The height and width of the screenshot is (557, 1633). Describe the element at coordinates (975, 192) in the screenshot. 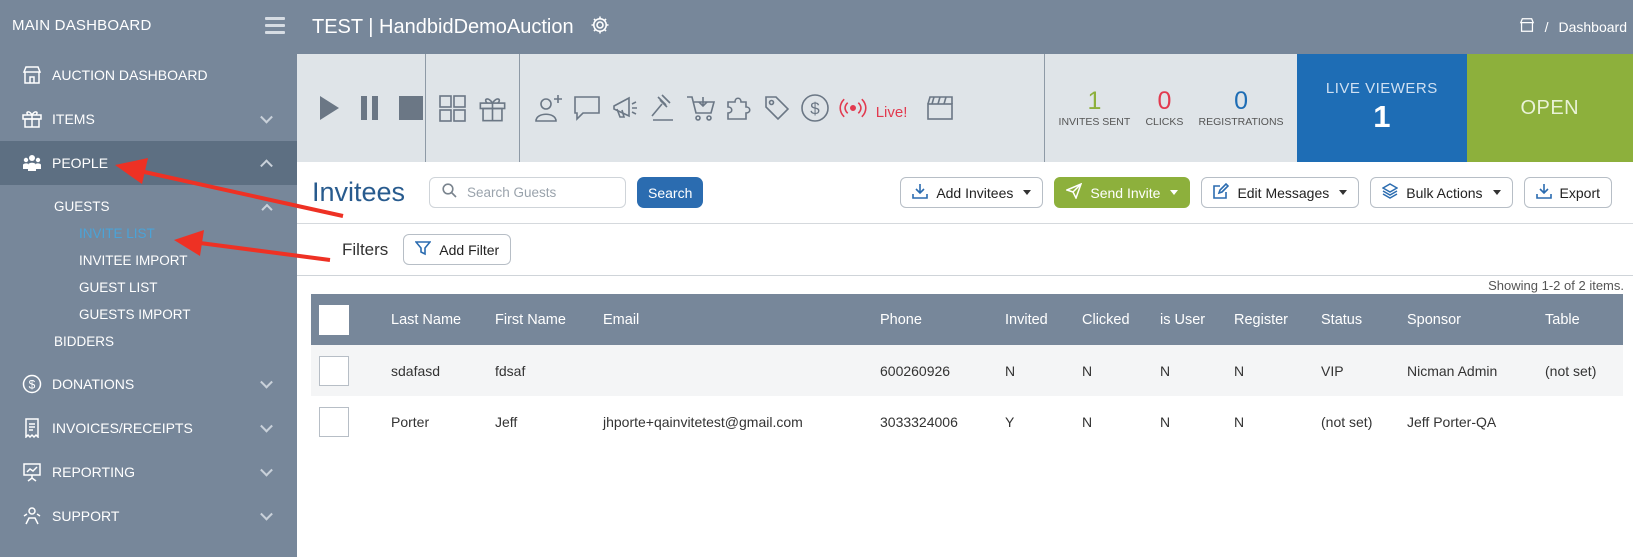

I see `button-label: Add Invitees` at that location.